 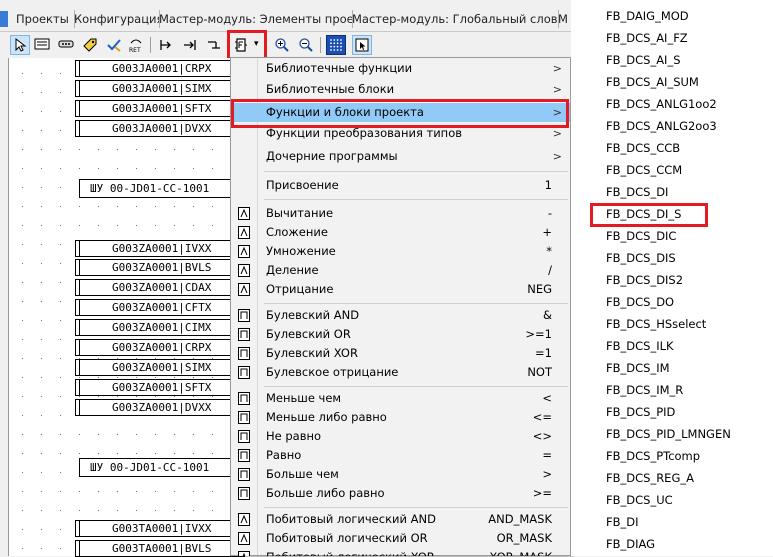 I want to click on menu-item-library-blocks: Библиотечные блоки >, so click(x=400, y=89).